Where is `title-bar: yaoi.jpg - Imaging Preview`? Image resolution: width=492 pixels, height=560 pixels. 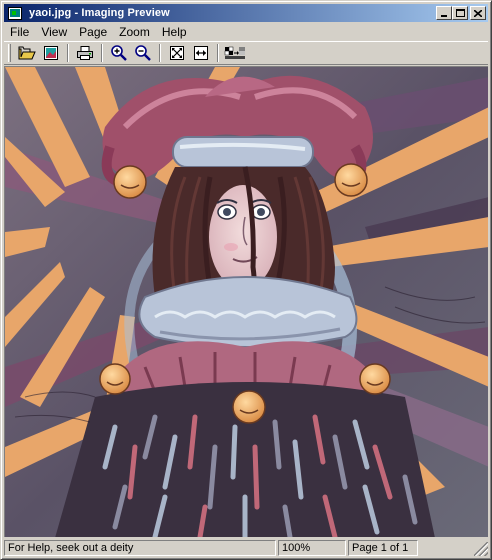 title-bar: yaoi.jpg - Imaging Preview is located at coordinates (246, 13).